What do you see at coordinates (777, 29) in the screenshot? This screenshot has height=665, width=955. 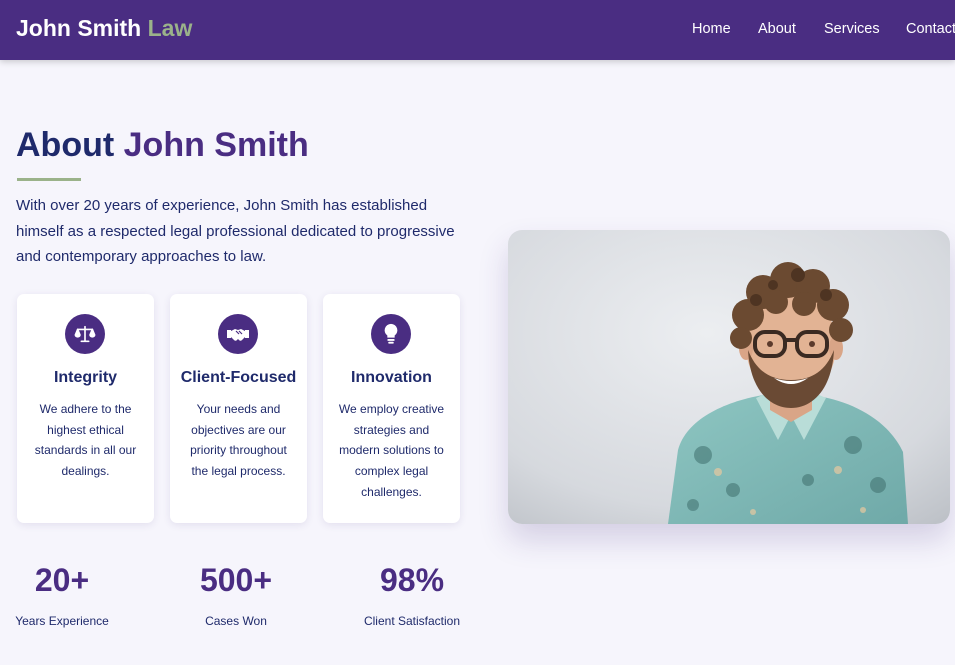 I see `nav-link-about: About` at bounding box center [777, 29].